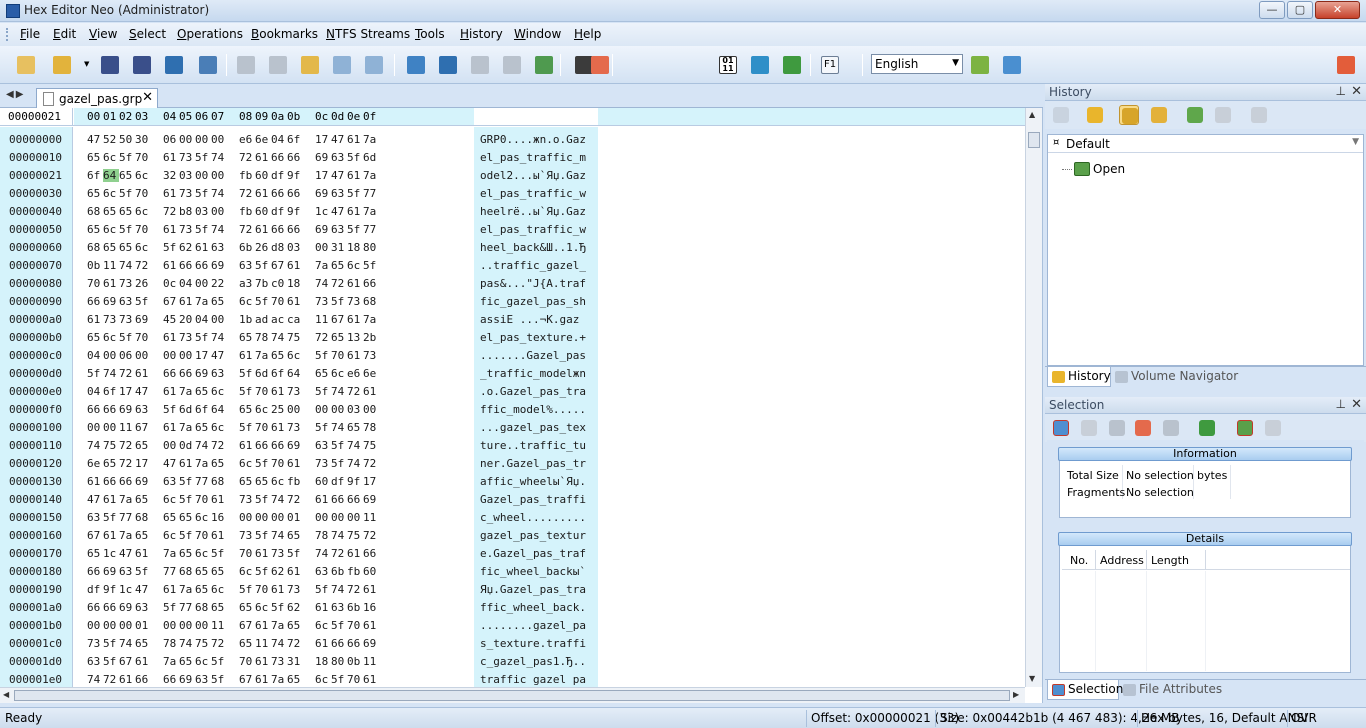 This screenshot has height=728, width=1366. Describe the element at coordinates (368, 34) in the screenshot. I see `menu-ntfs-streams: NTFS Streams` at that location.